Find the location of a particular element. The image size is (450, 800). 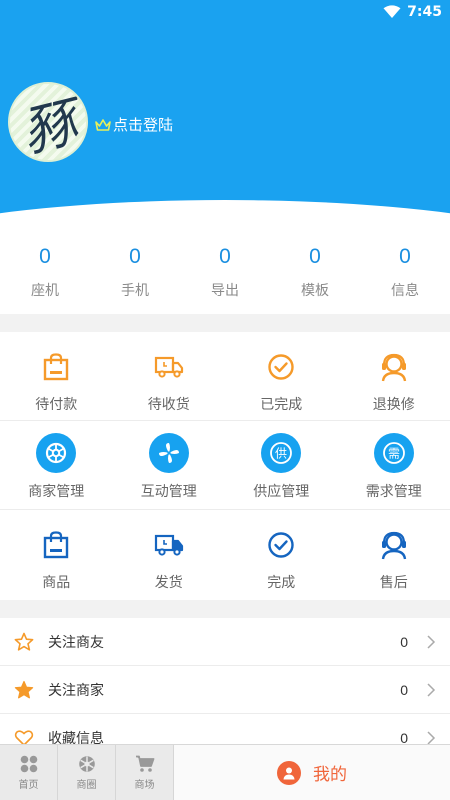

stat-label: 模板 is located at coordinates (315, 291).